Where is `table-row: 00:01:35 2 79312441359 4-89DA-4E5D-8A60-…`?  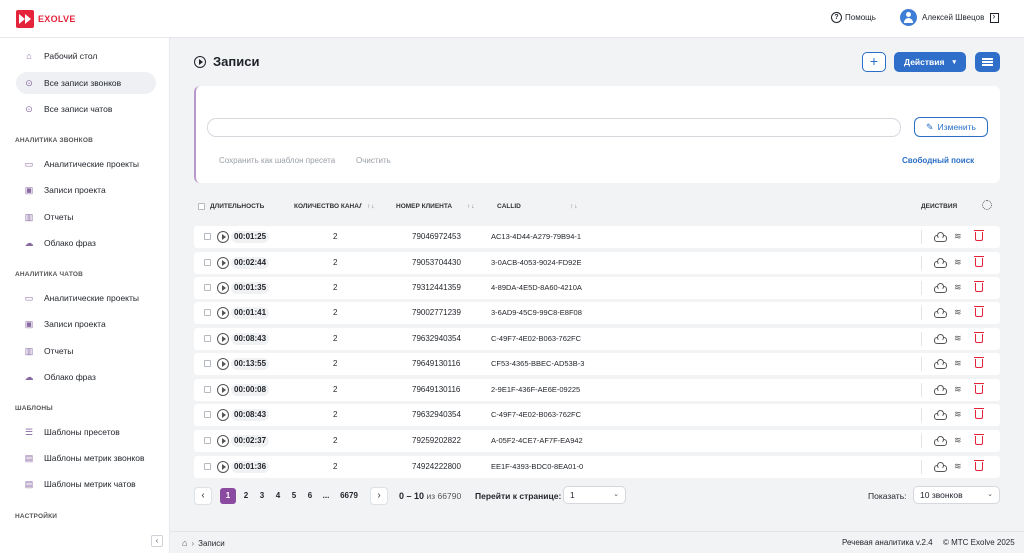
table-row: 00:01:35 2 79312441359 4-89DA-4E5D-8A60-… is located at coordinates (597, 288).